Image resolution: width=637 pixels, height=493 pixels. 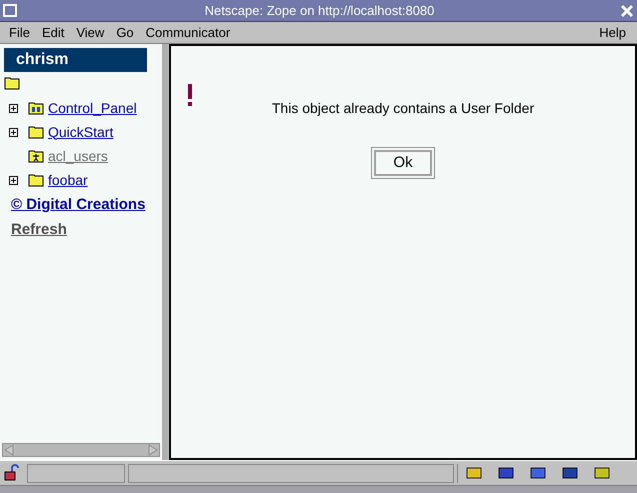 I want to click on tree-link: Control_Panel, so click(x=92, y=108).